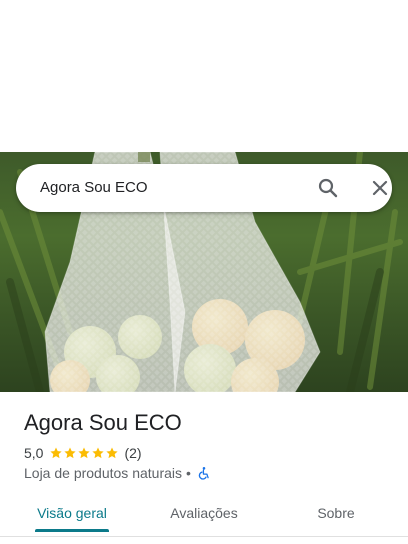 This screenshot has height=544, width=408. Describe the element at coordinates (132, 453) in the screenshot. I see `review-count: (2)` at that location.